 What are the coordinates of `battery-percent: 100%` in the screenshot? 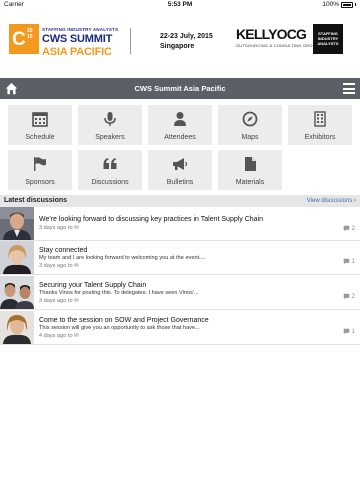 It's located at (330, 4).